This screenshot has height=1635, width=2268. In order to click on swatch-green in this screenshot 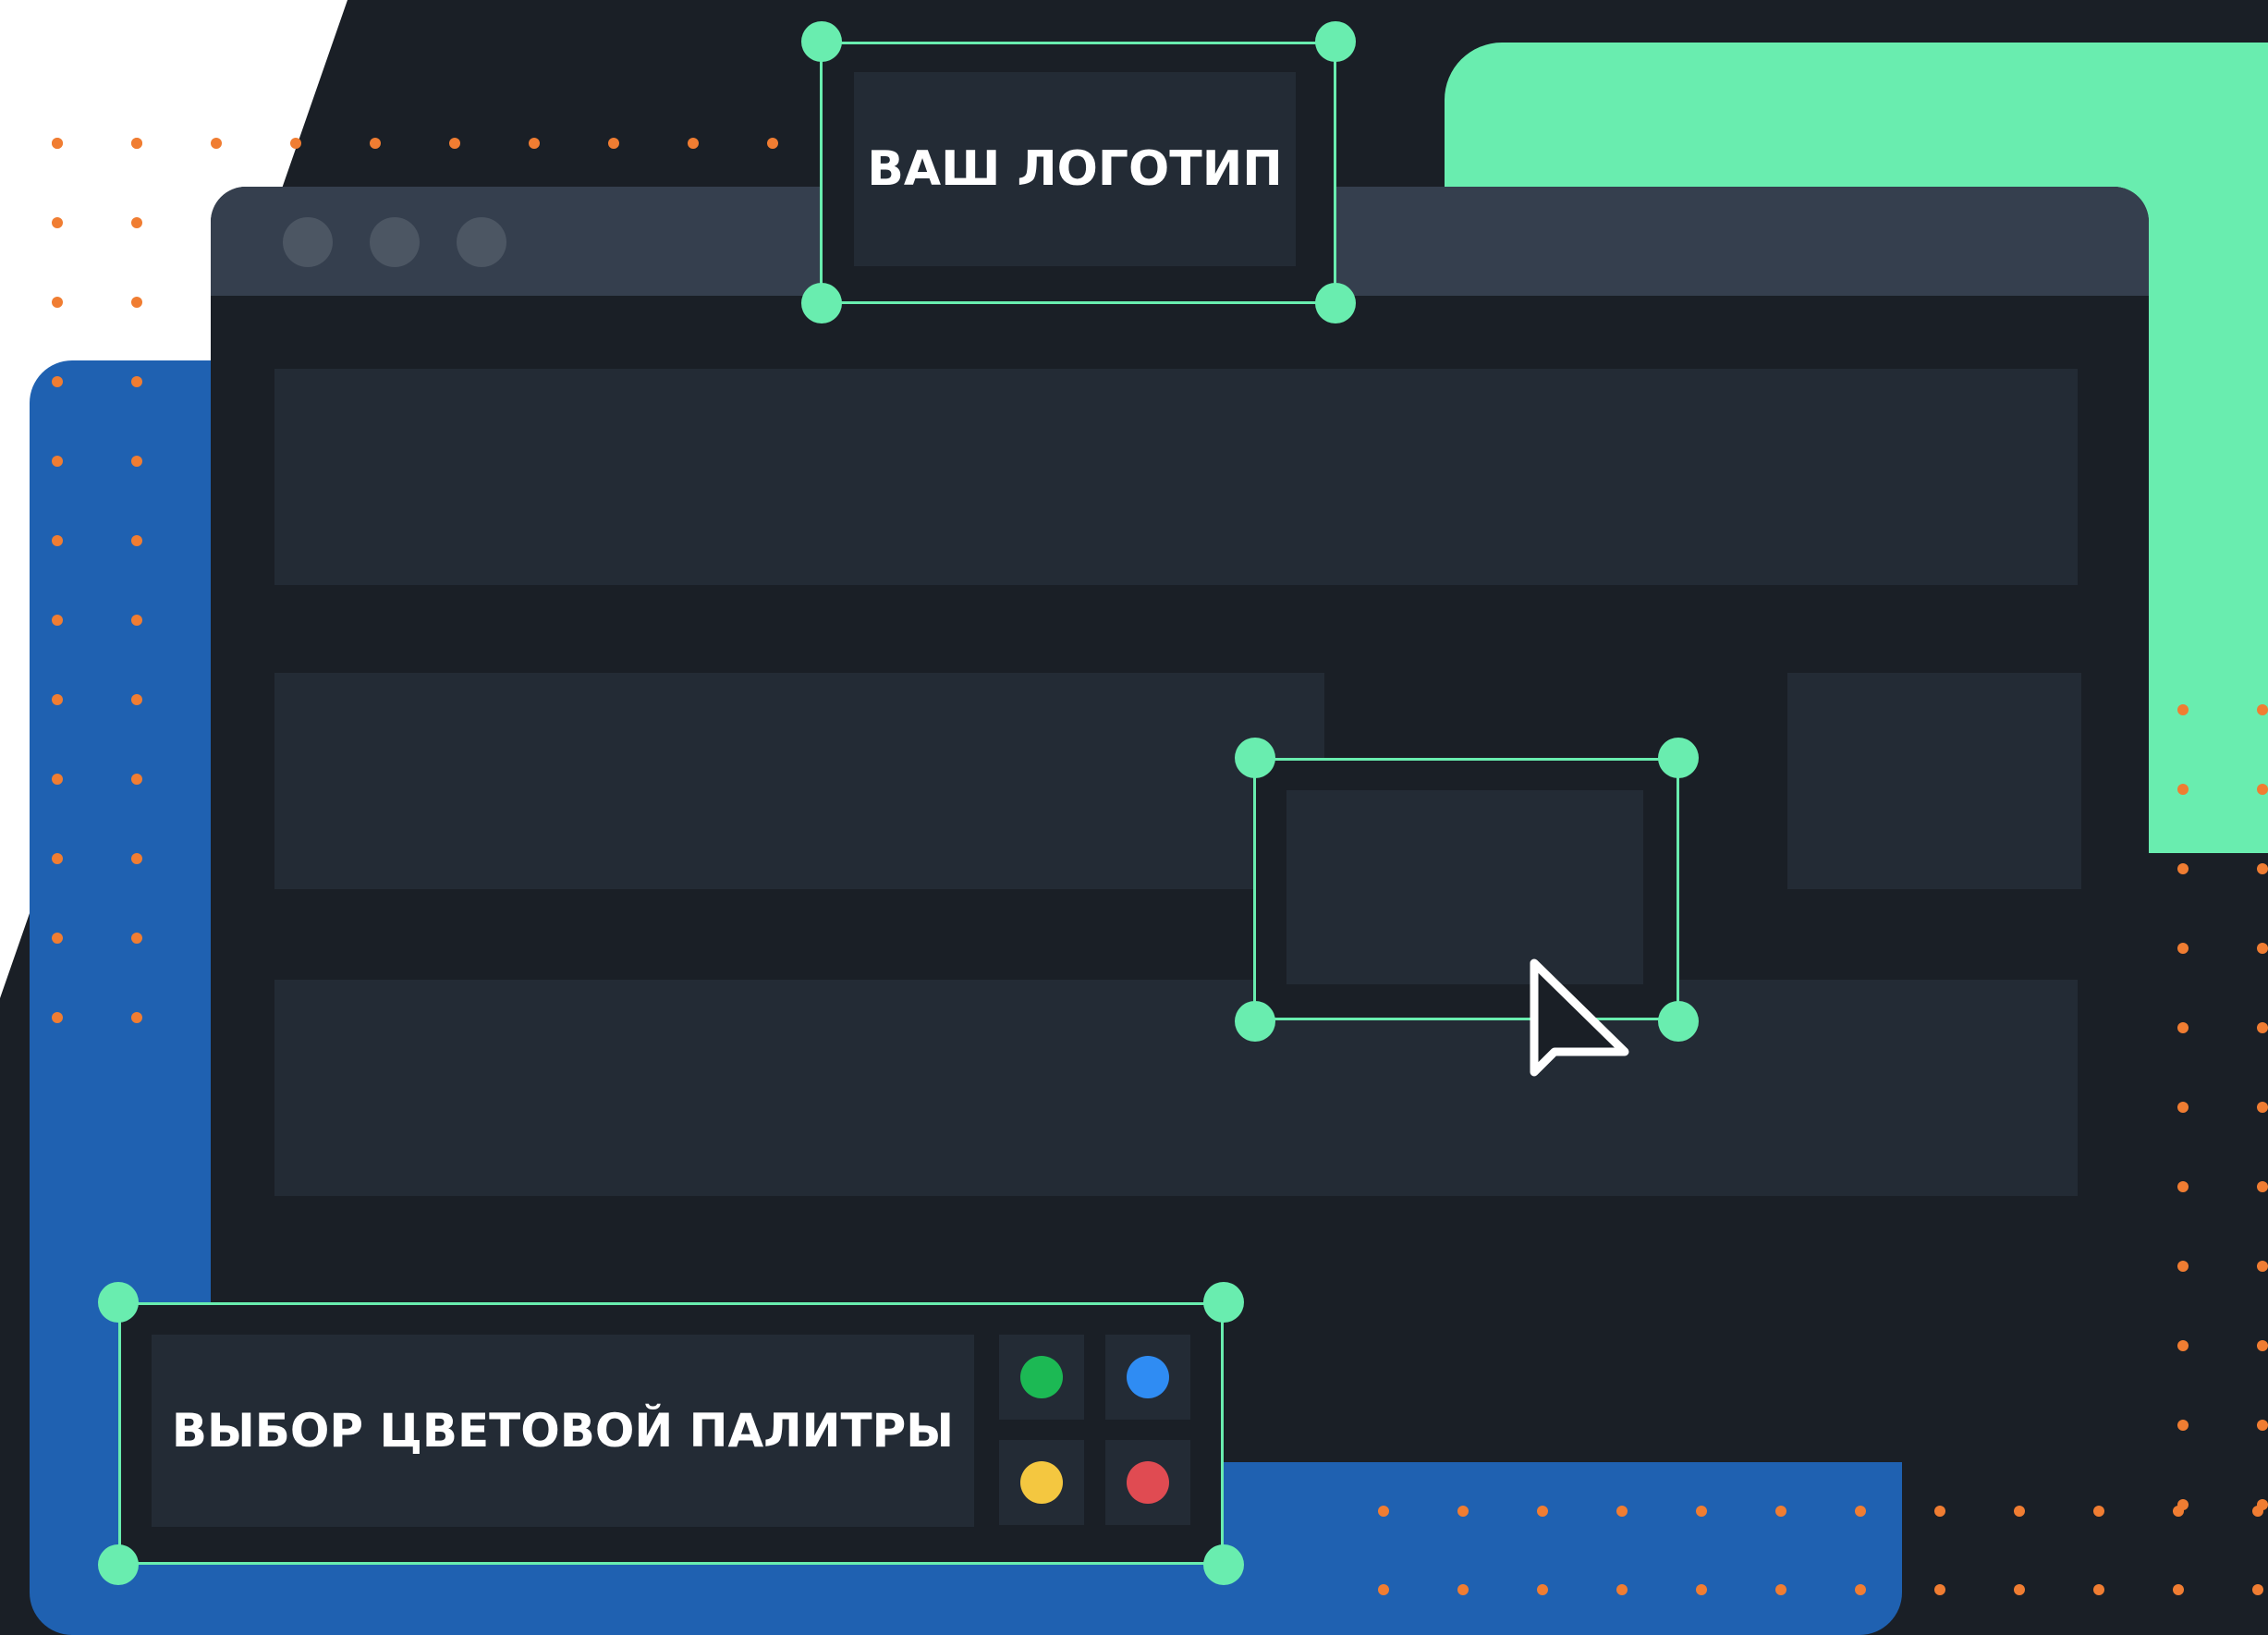, I will do `click(1042, 1377)`.